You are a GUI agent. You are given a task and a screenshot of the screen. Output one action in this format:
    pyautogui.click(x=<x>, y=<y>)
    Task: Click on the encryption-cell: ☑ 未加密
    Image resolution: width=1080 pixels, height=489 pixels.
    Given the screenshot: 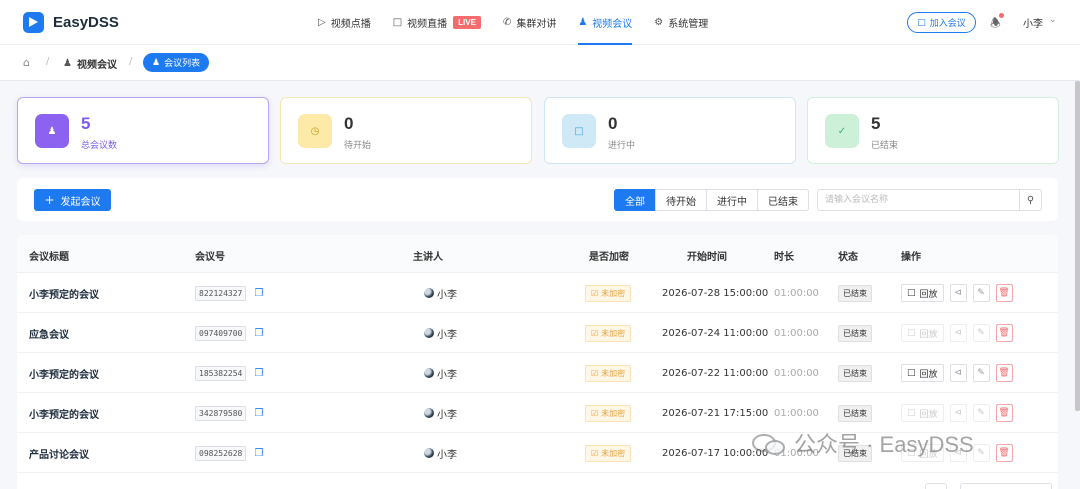 What is the action you would take?
    pyautogui.click(x=608, y=293)
    